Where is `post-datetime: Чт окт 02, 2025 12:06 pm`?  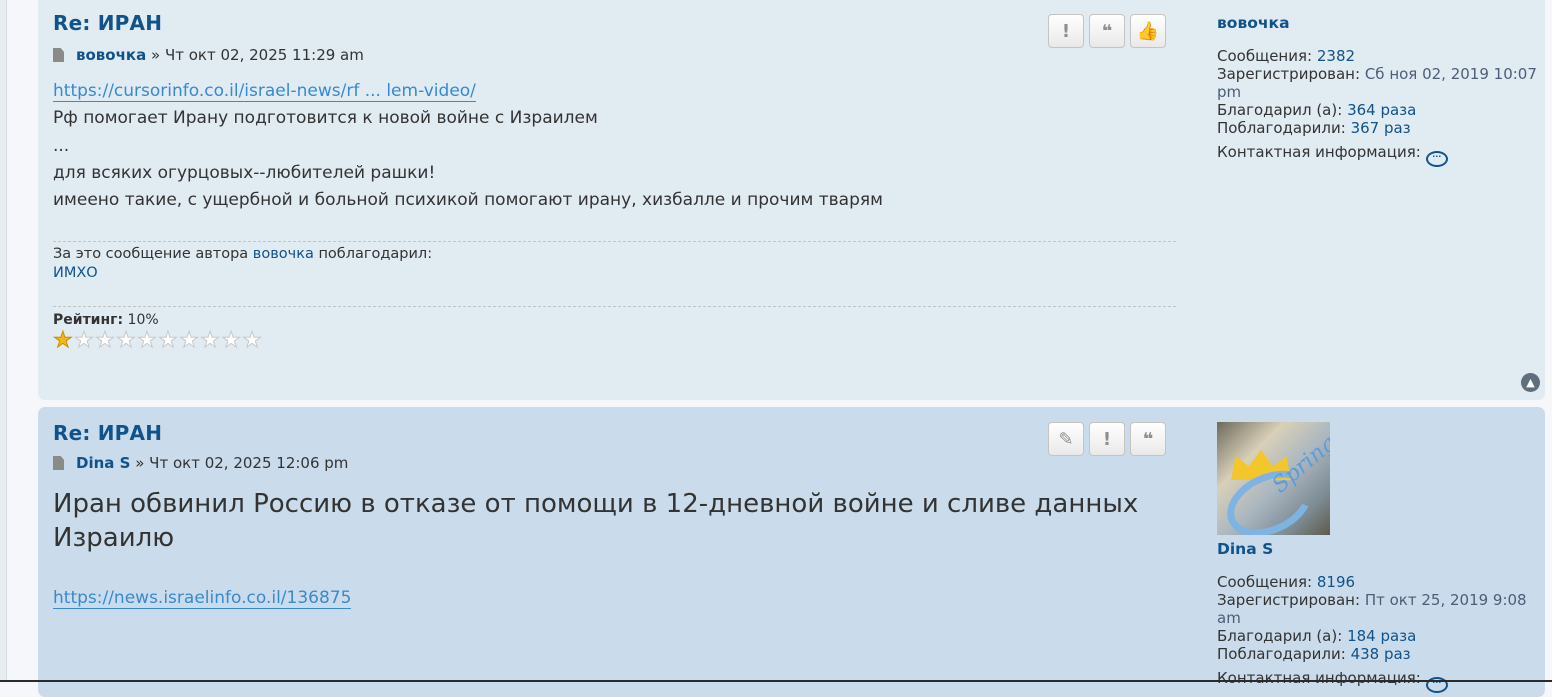 post-datetime: Чт окт 02, 2025 12:06 pm is located at coordinates (249, 463).